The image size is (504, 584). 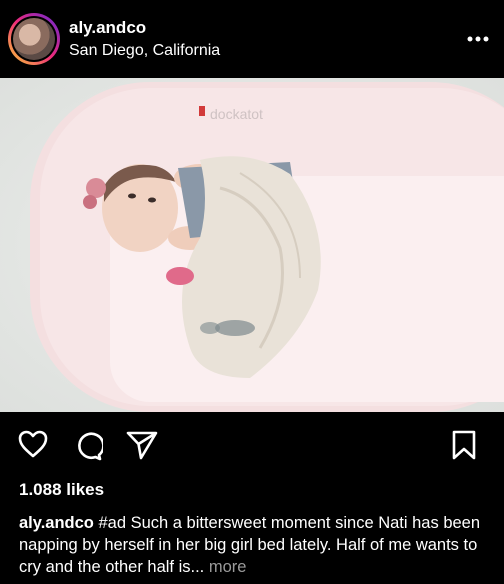 I want to click on photo-brand-text: dockatot, so click(x=236, y=114).